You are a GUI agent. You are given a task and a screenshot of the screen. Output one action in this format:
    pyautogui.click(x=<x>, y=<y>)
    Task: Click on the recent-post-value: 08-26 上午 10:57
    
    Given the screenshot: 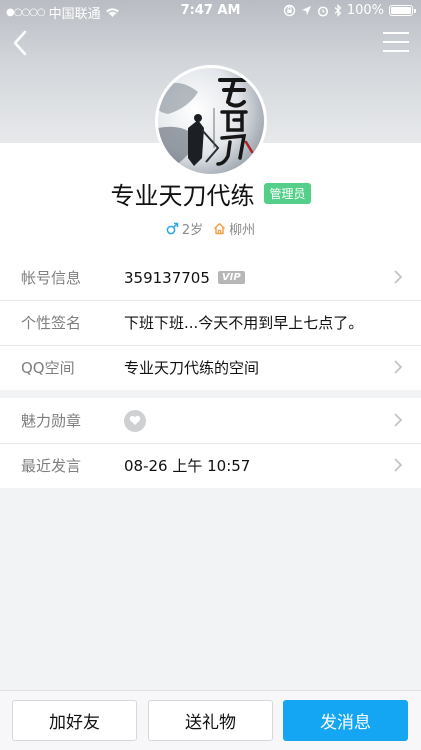 What is the action you would take?
    pyautogui.click(x=187, y=466)
    